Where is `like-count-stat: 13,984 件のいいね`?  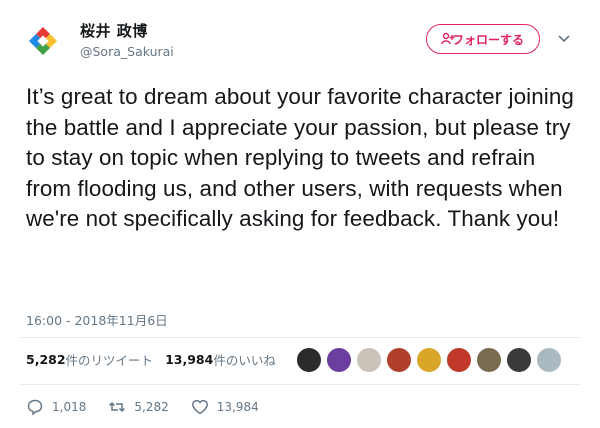
like-count-stat: 13,984 件のいいね is located at coordinates (220, 359).